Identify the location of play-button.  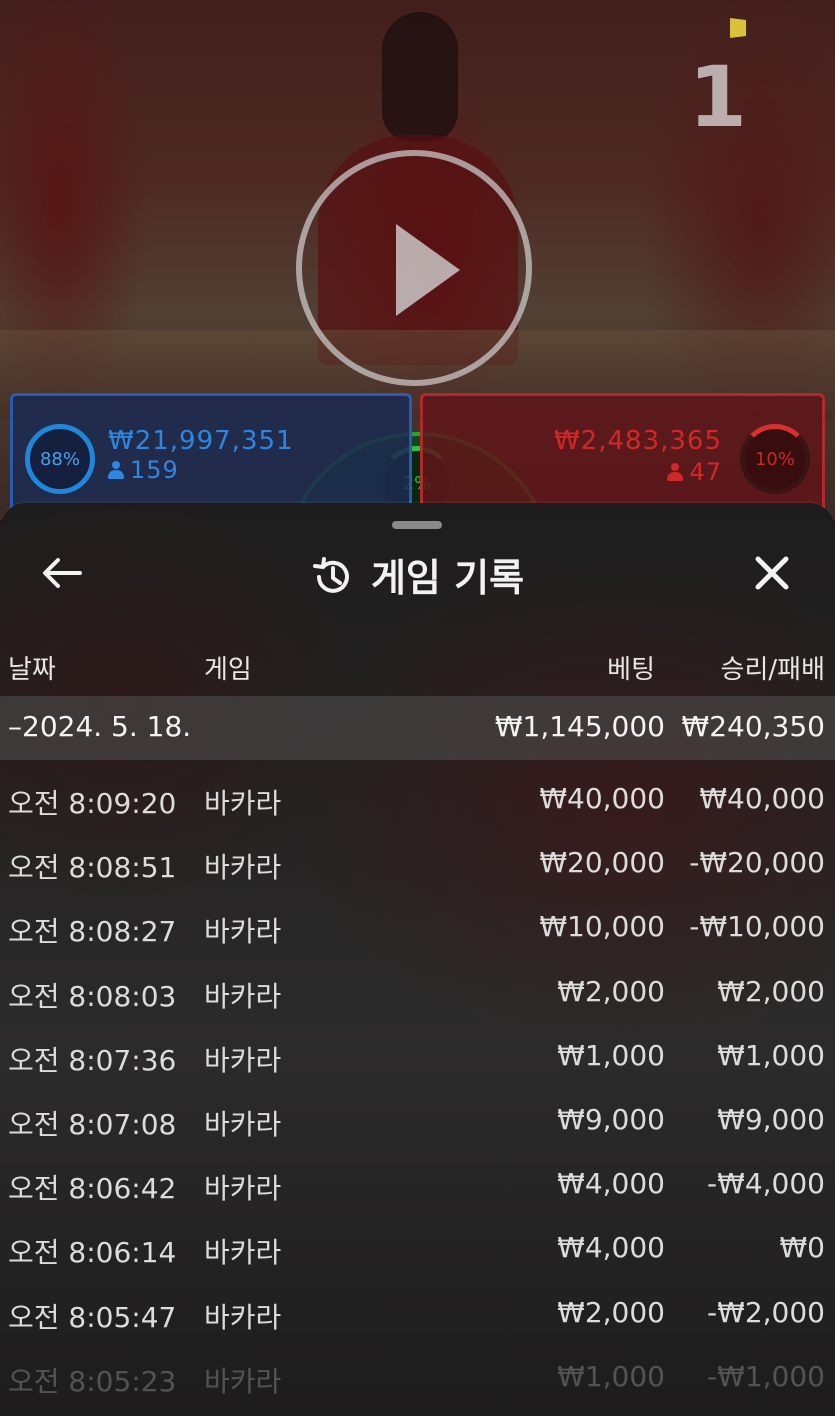
(414, 268).